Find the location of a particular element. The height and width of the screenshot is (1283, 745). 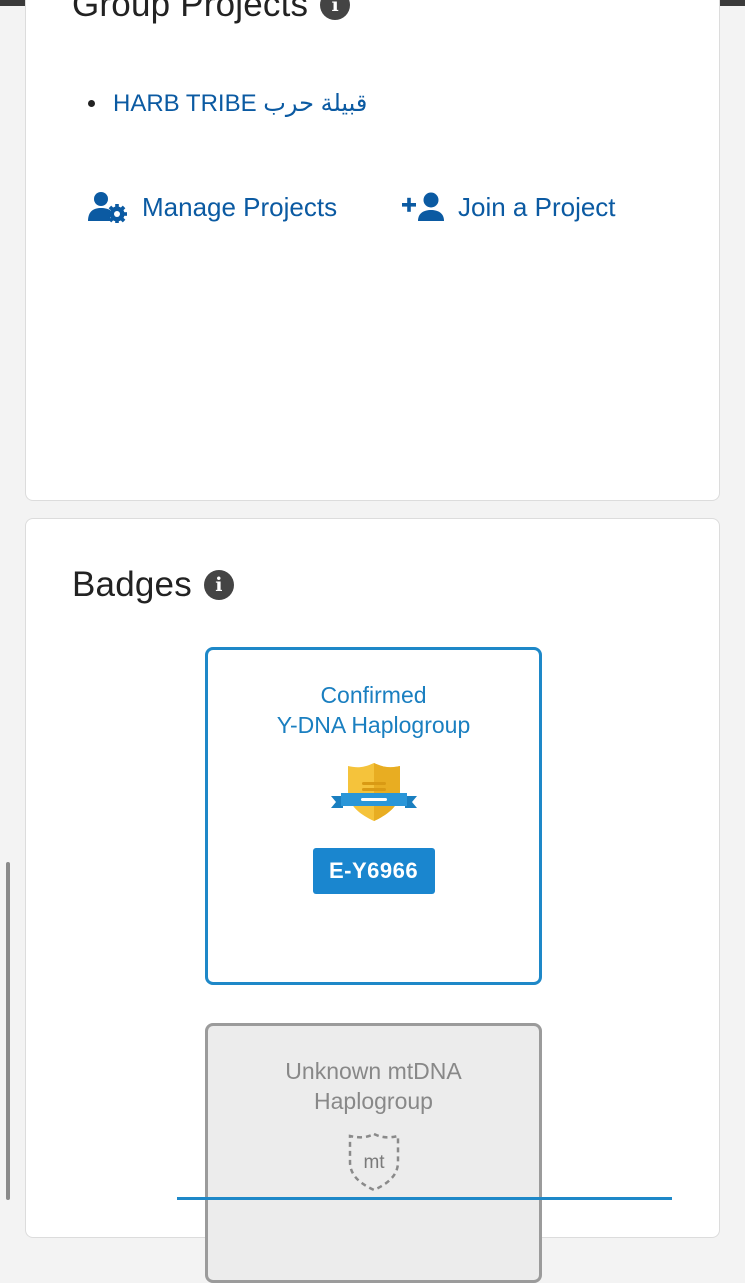

haplogroup-button: E-Y6966 is located at coordinates (373, 871).